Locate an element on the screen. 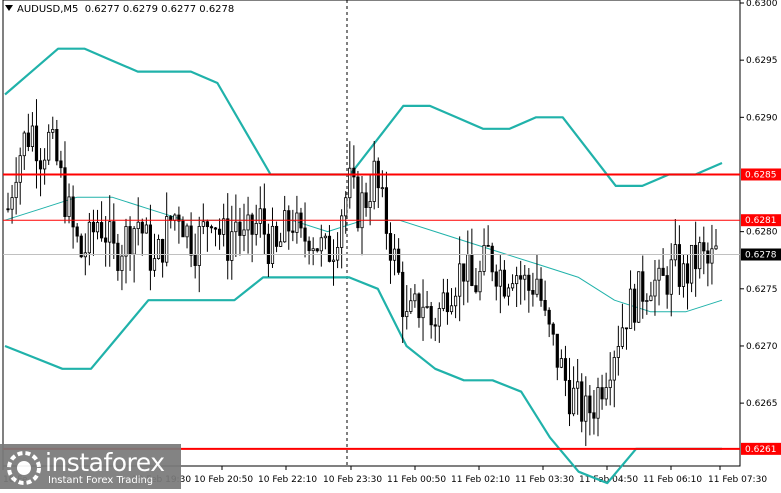  level-label: 0.6261 is located at coordinates (761, 450).